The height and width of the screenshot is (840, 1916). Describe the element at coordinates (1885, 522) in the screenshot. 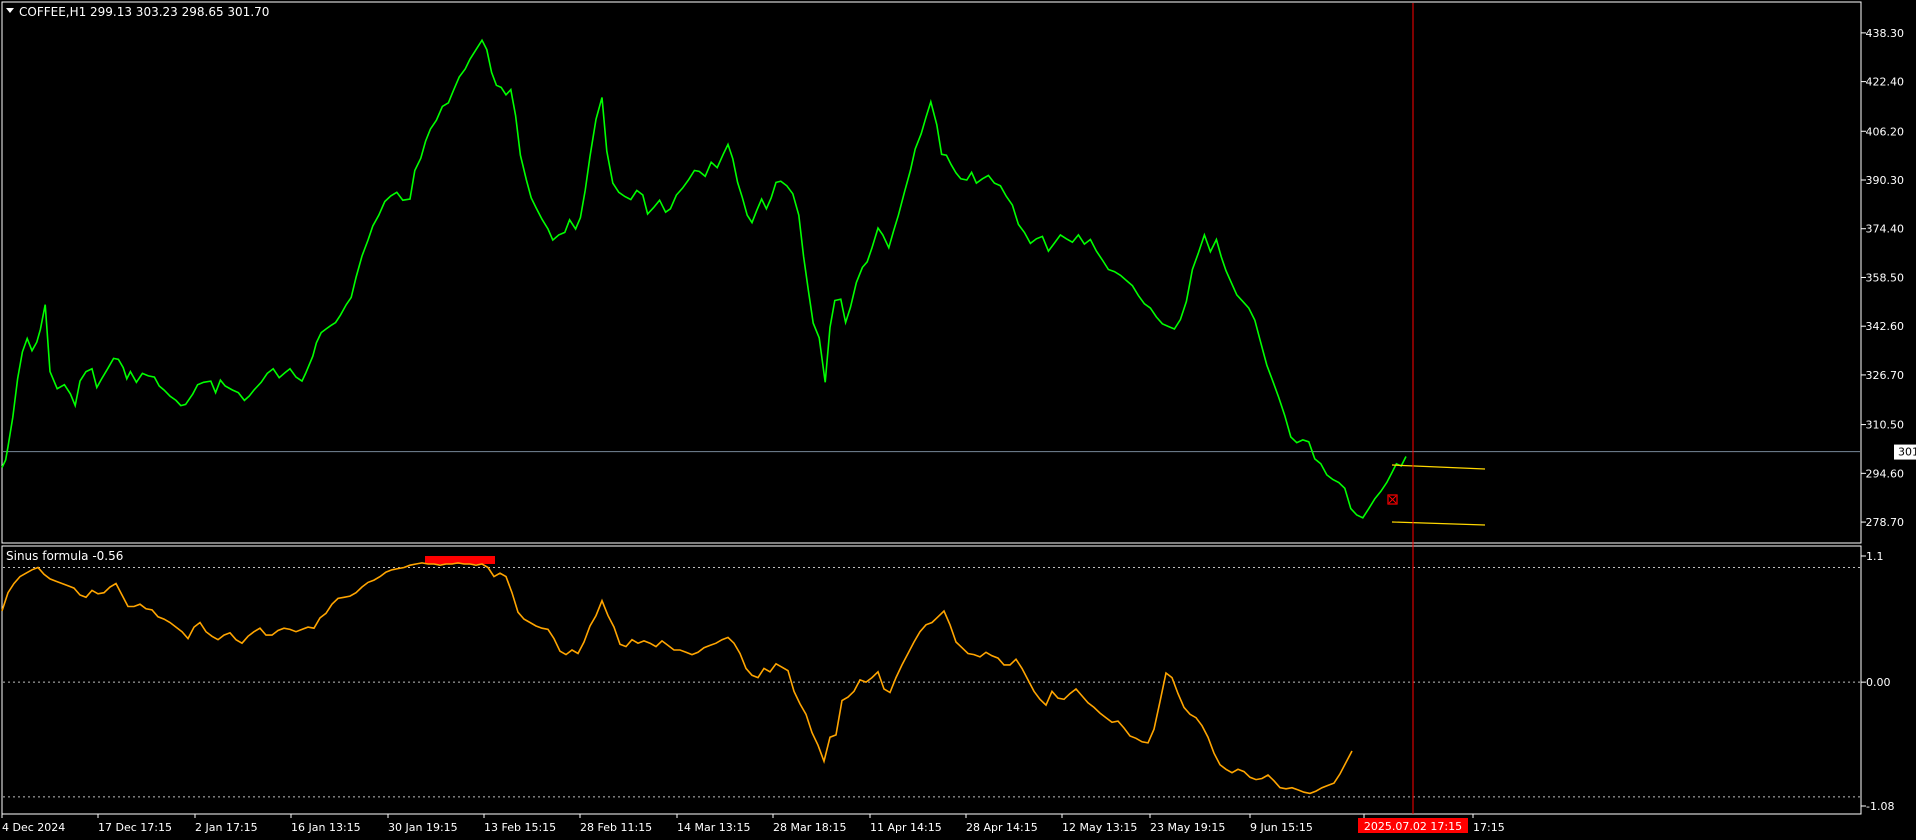

I see `price-tick-label: 278.70` at that location.